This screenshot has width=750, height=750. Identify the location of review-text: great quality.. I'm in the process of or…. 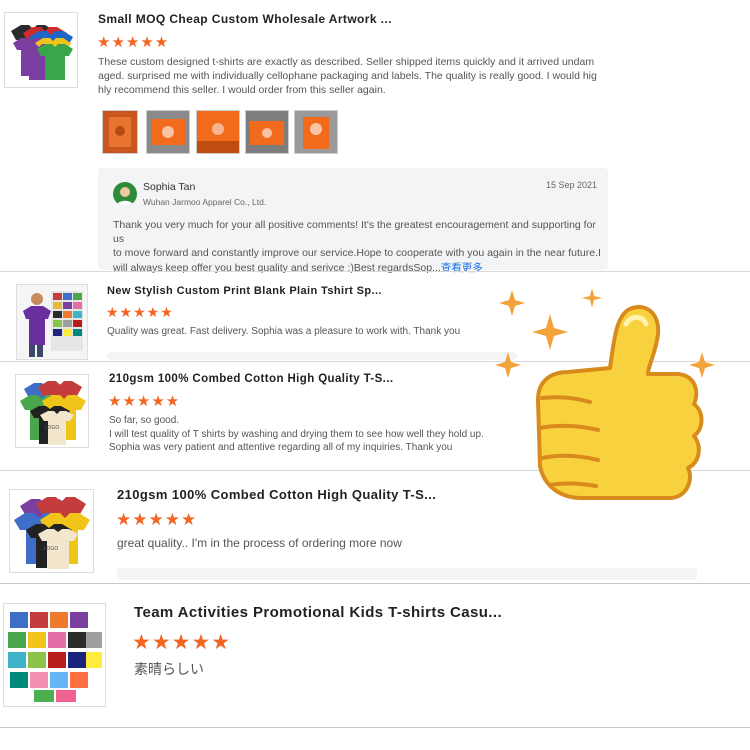
(259, 543).